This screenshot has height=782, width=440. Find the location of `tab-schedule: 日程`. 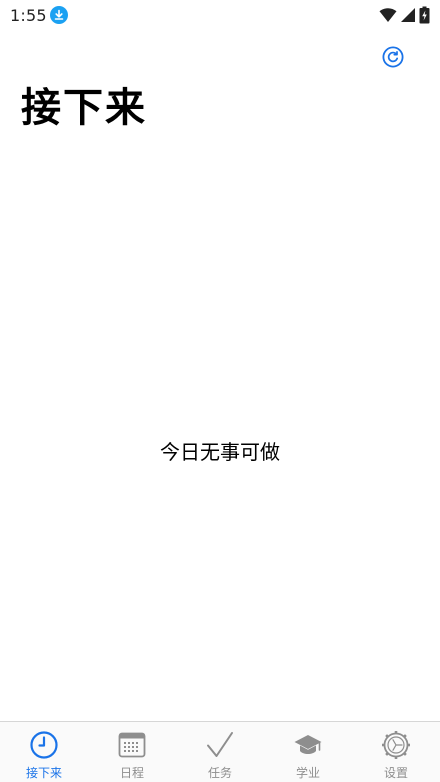

tab-schedule: 日程 is located at coordinates (132, 752).